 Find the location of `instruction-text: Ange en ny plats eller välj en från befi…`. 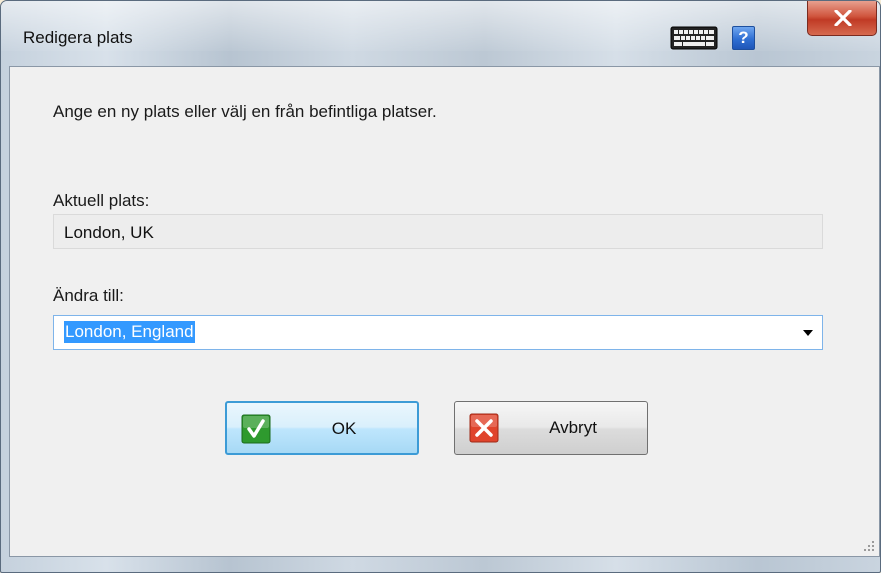

instruction-text: Ange en ny plats eller välj en från befi… is located at coordinates (245, 111).